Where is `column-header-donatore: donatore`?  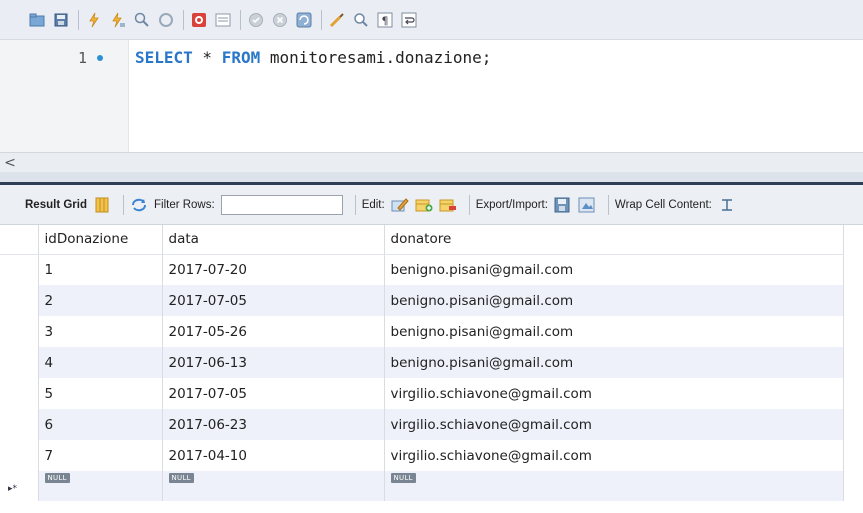
column-header-donatore: donatore is located at coordinates (614, 240).